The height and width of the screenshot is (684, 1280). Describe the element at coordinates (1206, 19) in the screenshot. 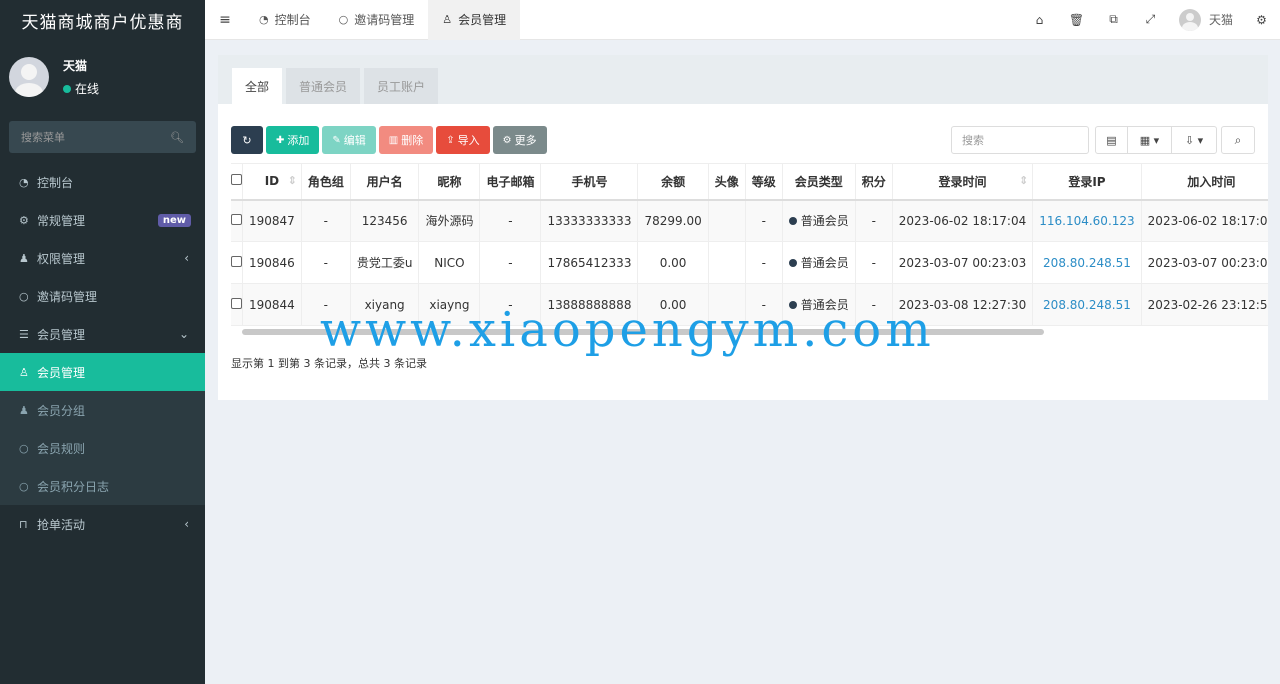

I see `topbar-user: 天猫` at that location.